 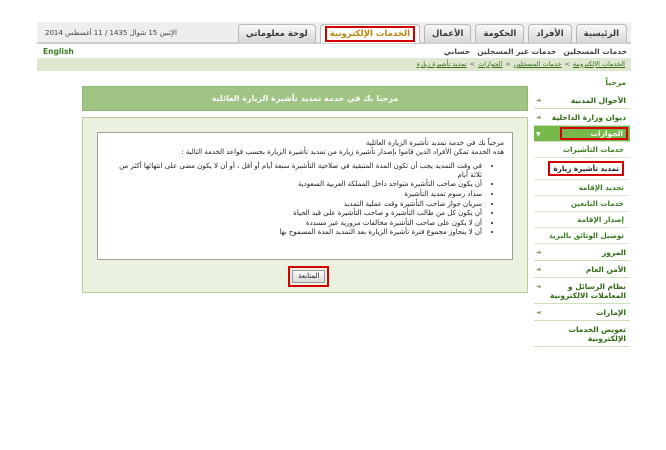 I want to click on sidebar-subitem-label: توصيل الوثائق بالبريد, so click(x=586, y=235).